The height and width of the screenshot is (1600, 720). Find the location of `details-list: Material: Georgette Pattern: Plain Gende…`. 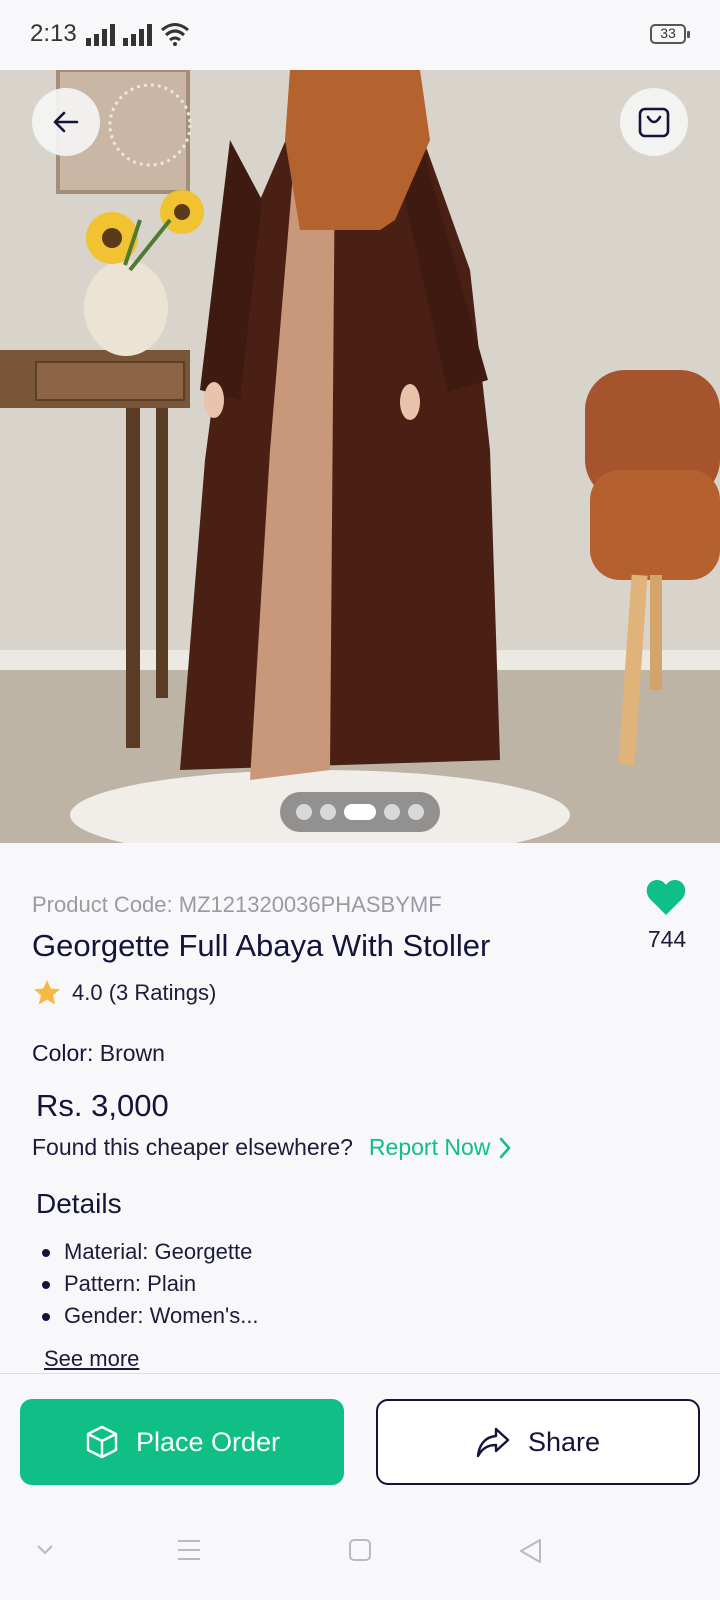

details-list: Material: Georgette Pattern: Plain Gende… is located at coordinates (149, 1284).